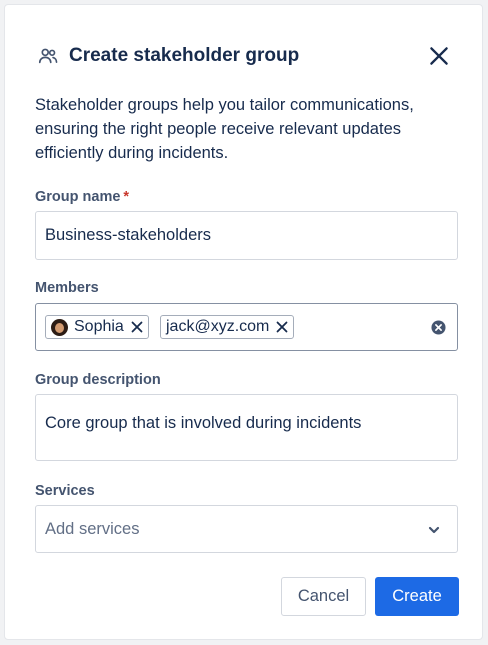 This screenshot has height=645, width=488. What do you see at coordinates (184, 55) in the screenshot?
I see `dialog-title: Create stakeholder group` at bounding box center [184, 55].